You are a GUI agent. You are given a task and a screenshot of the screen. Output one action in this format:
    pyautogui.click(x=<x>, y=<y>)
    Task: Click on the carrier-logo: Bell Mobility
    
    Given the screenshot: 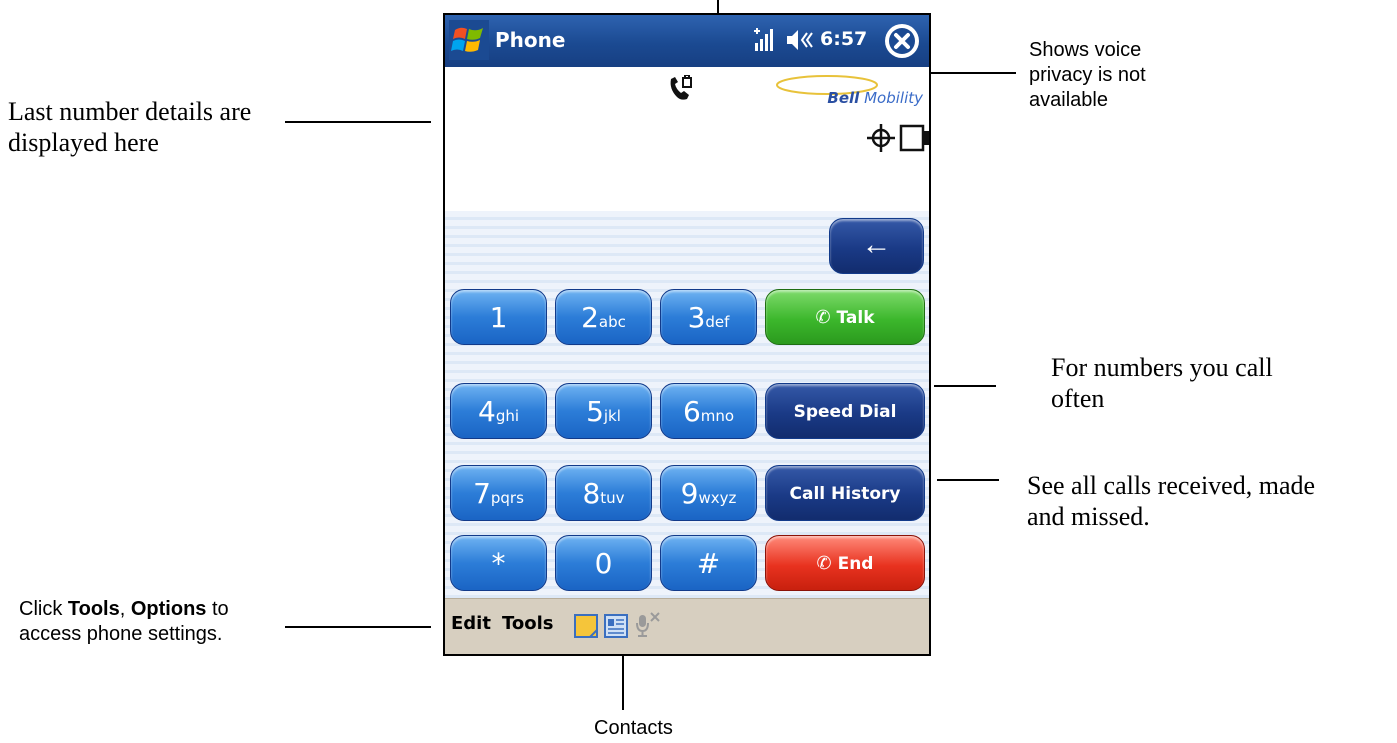 What is the action you would take?
    pyautogui.click(x=875, y=98)
    